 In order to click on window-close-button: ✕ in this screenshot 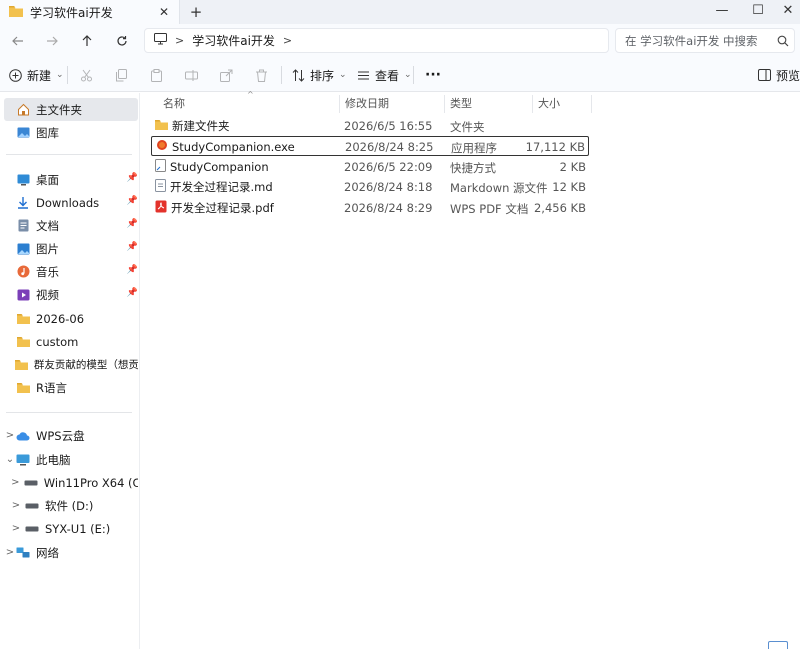, I will do `click(788, 12)`.